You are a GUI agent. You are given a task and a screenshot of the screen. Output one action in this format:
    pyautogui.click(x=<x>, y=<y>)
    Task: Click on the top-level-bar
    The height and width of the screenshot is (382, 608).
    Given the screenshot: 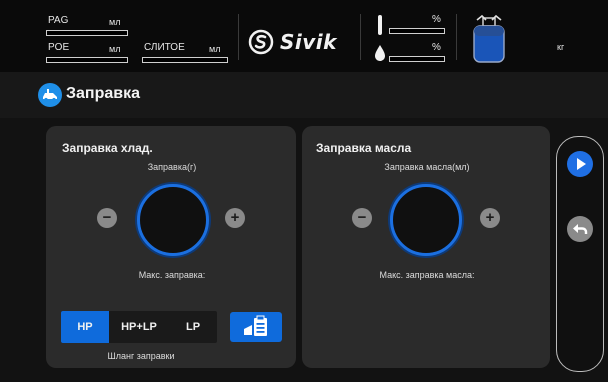 What is the action you would take?
    pyautogui.click(x=417, y=31)
    